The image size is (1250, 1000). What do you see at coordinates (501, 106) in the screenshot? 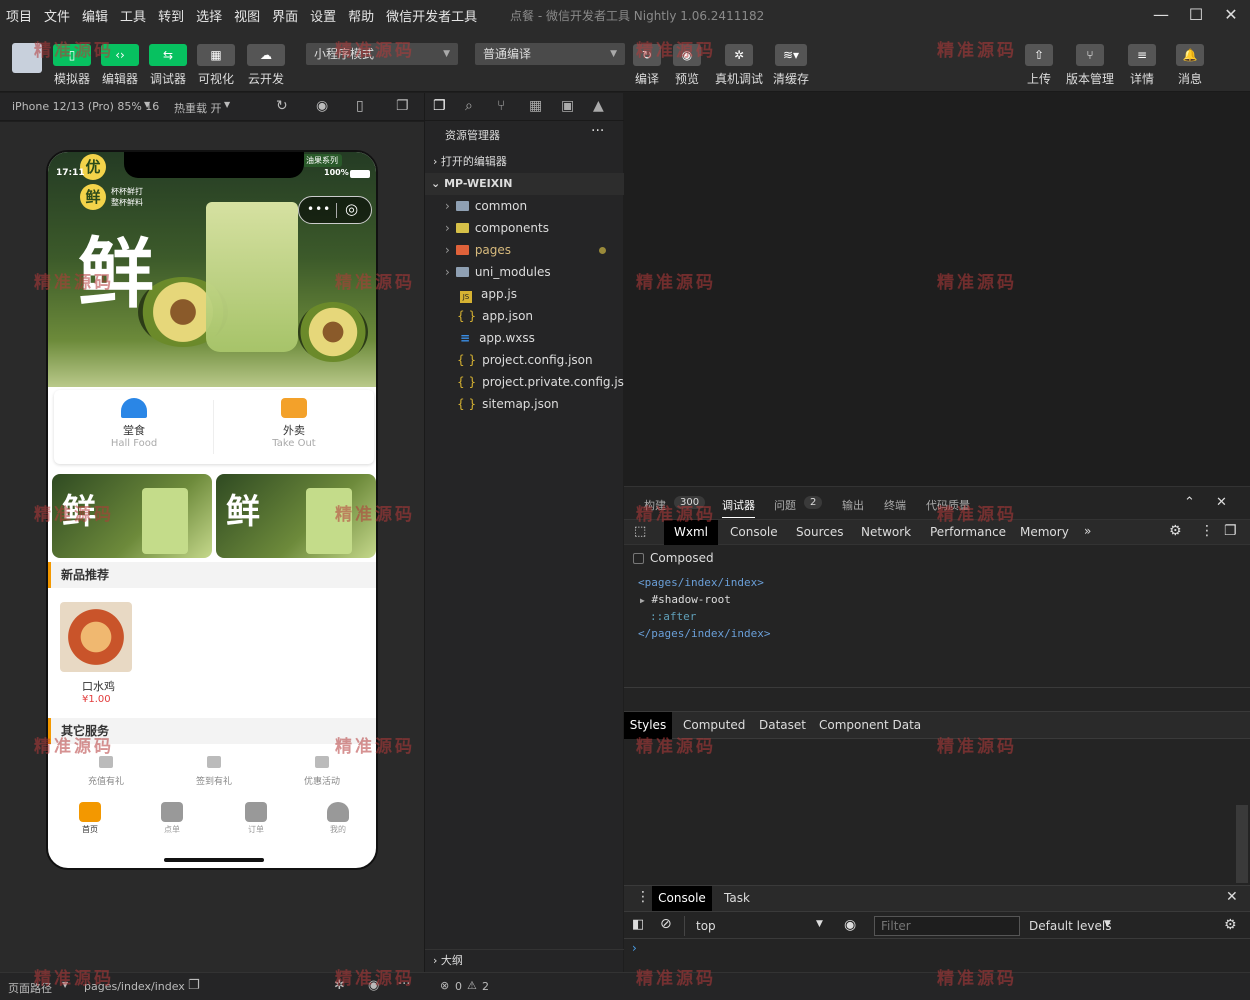
I see `git-icon: ⑂` at bounding box center [501, 106].